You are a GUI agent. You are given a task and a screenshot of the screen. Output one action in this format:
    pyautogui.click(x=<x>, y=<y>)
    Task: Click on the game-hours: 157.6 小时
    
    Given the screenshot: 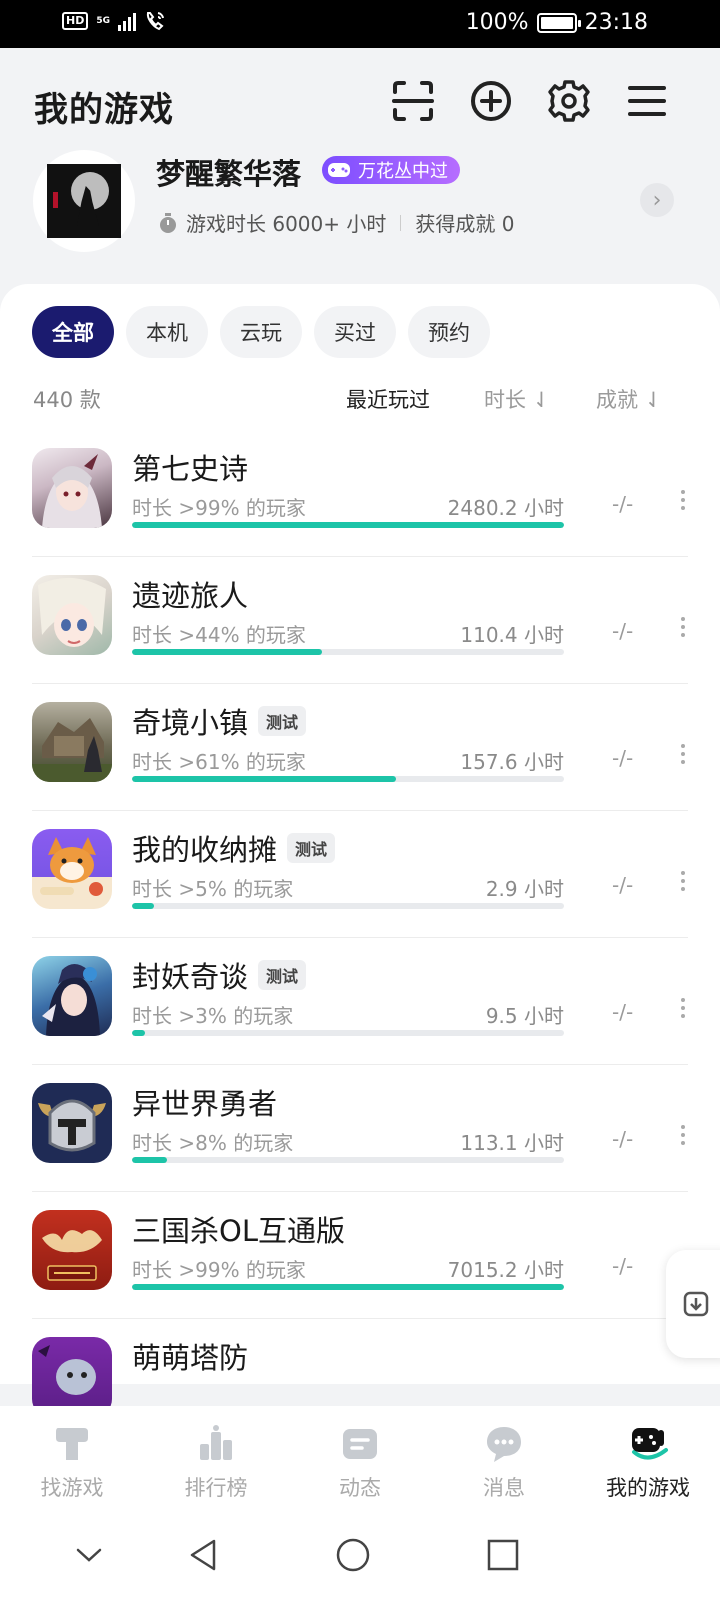 What is the action you would take?
    pyautogui.click(x=512, y=762)
    